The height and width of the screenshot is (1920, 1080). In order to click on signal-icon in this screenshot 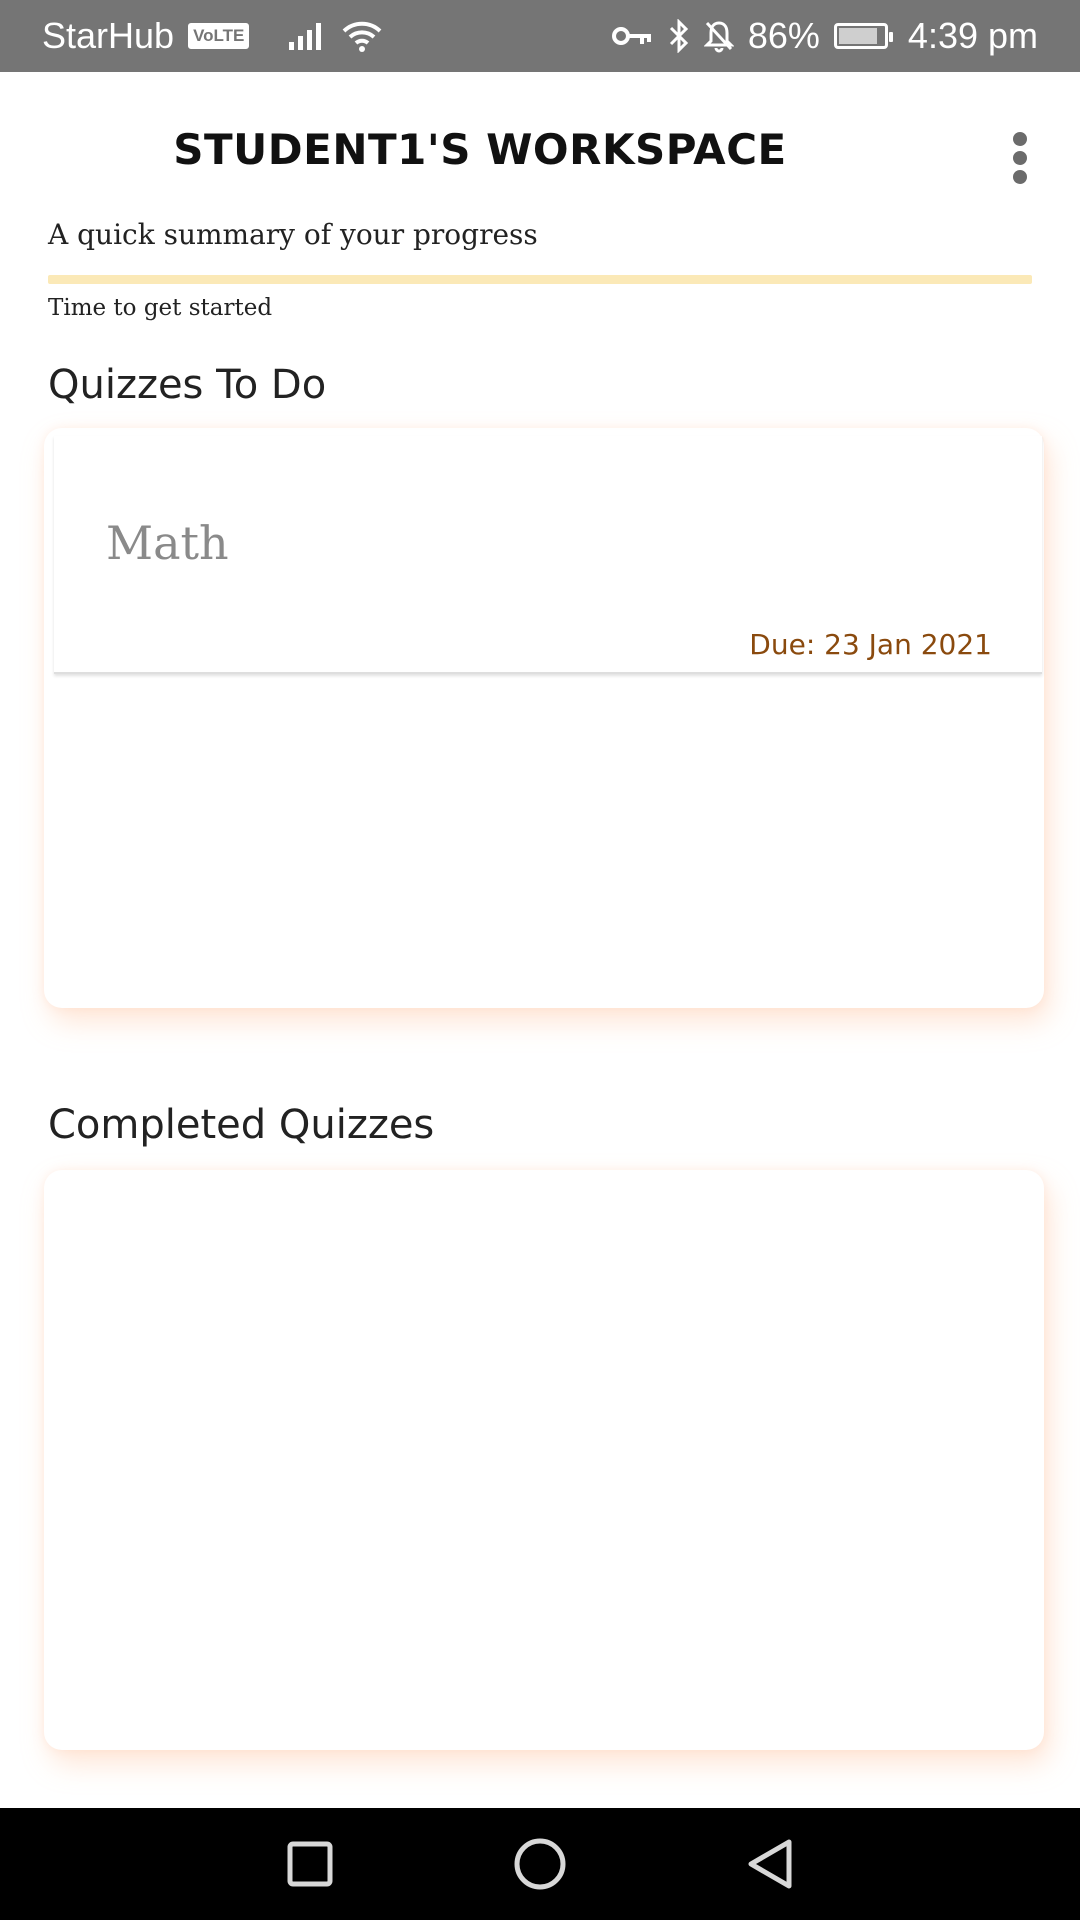, I will do `click(307, 36)`.